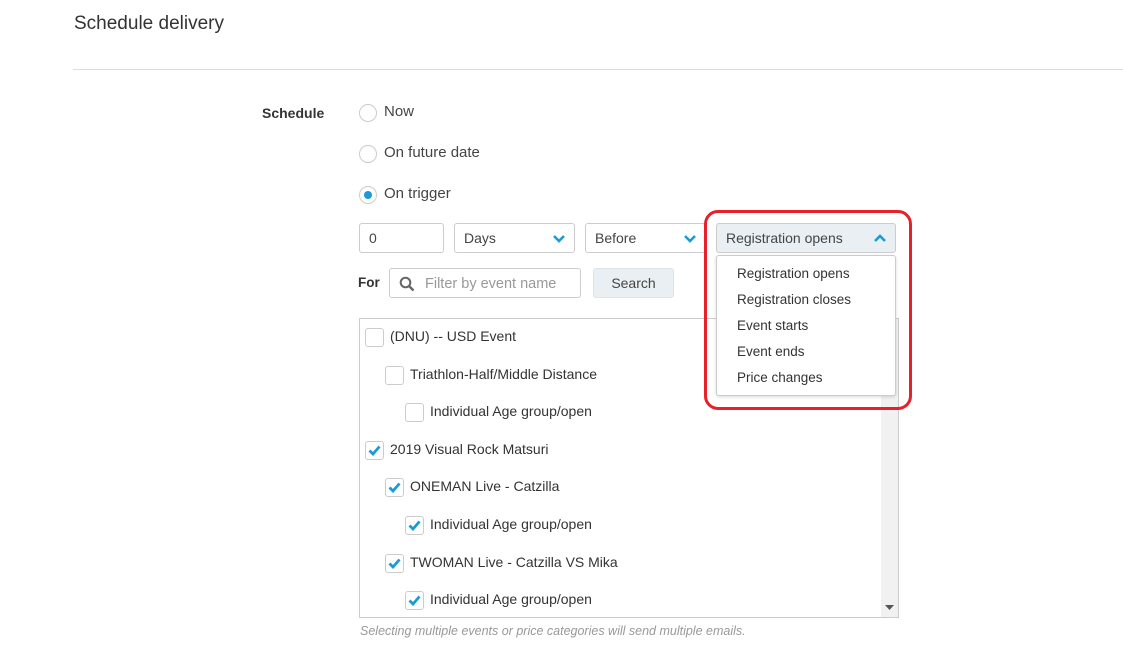  I want to click on trigger-event-value: Registration opens, so click(784, 238).